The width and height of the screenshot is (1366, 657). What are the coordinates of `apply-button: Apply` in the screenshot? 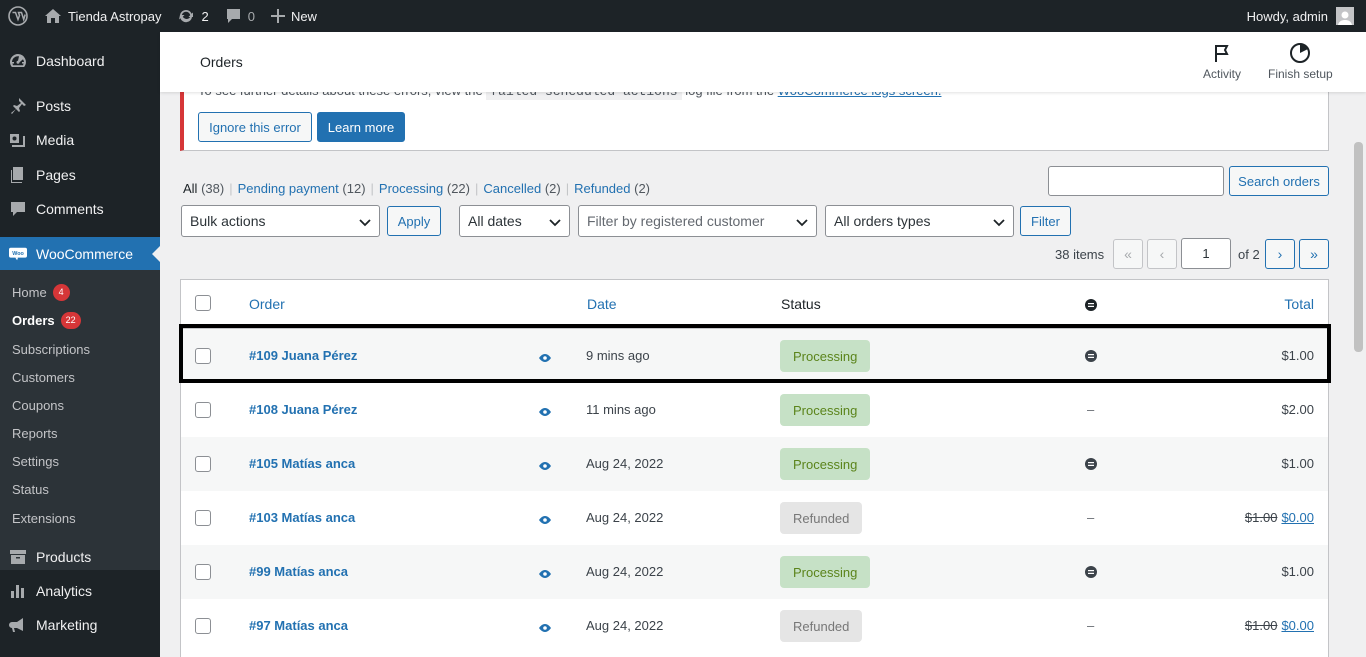 It's located at (414, 221).